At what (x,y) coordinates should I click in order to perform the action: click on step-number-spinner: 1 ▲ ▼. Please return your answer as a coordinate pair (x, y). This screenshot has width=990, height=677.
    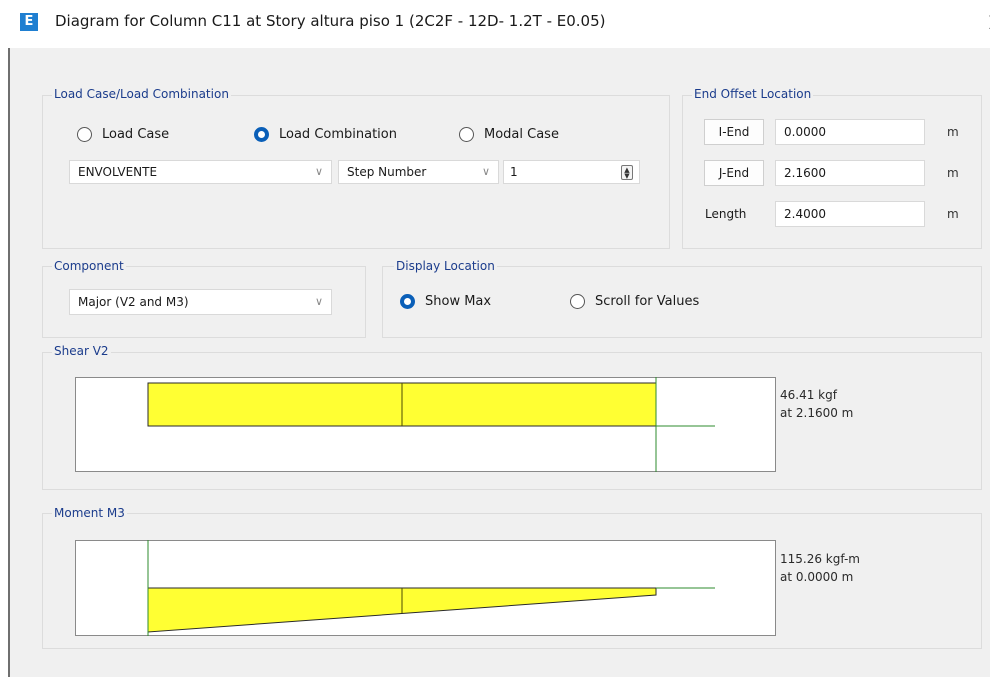
    Looking at the image, I should click on (571, 172).